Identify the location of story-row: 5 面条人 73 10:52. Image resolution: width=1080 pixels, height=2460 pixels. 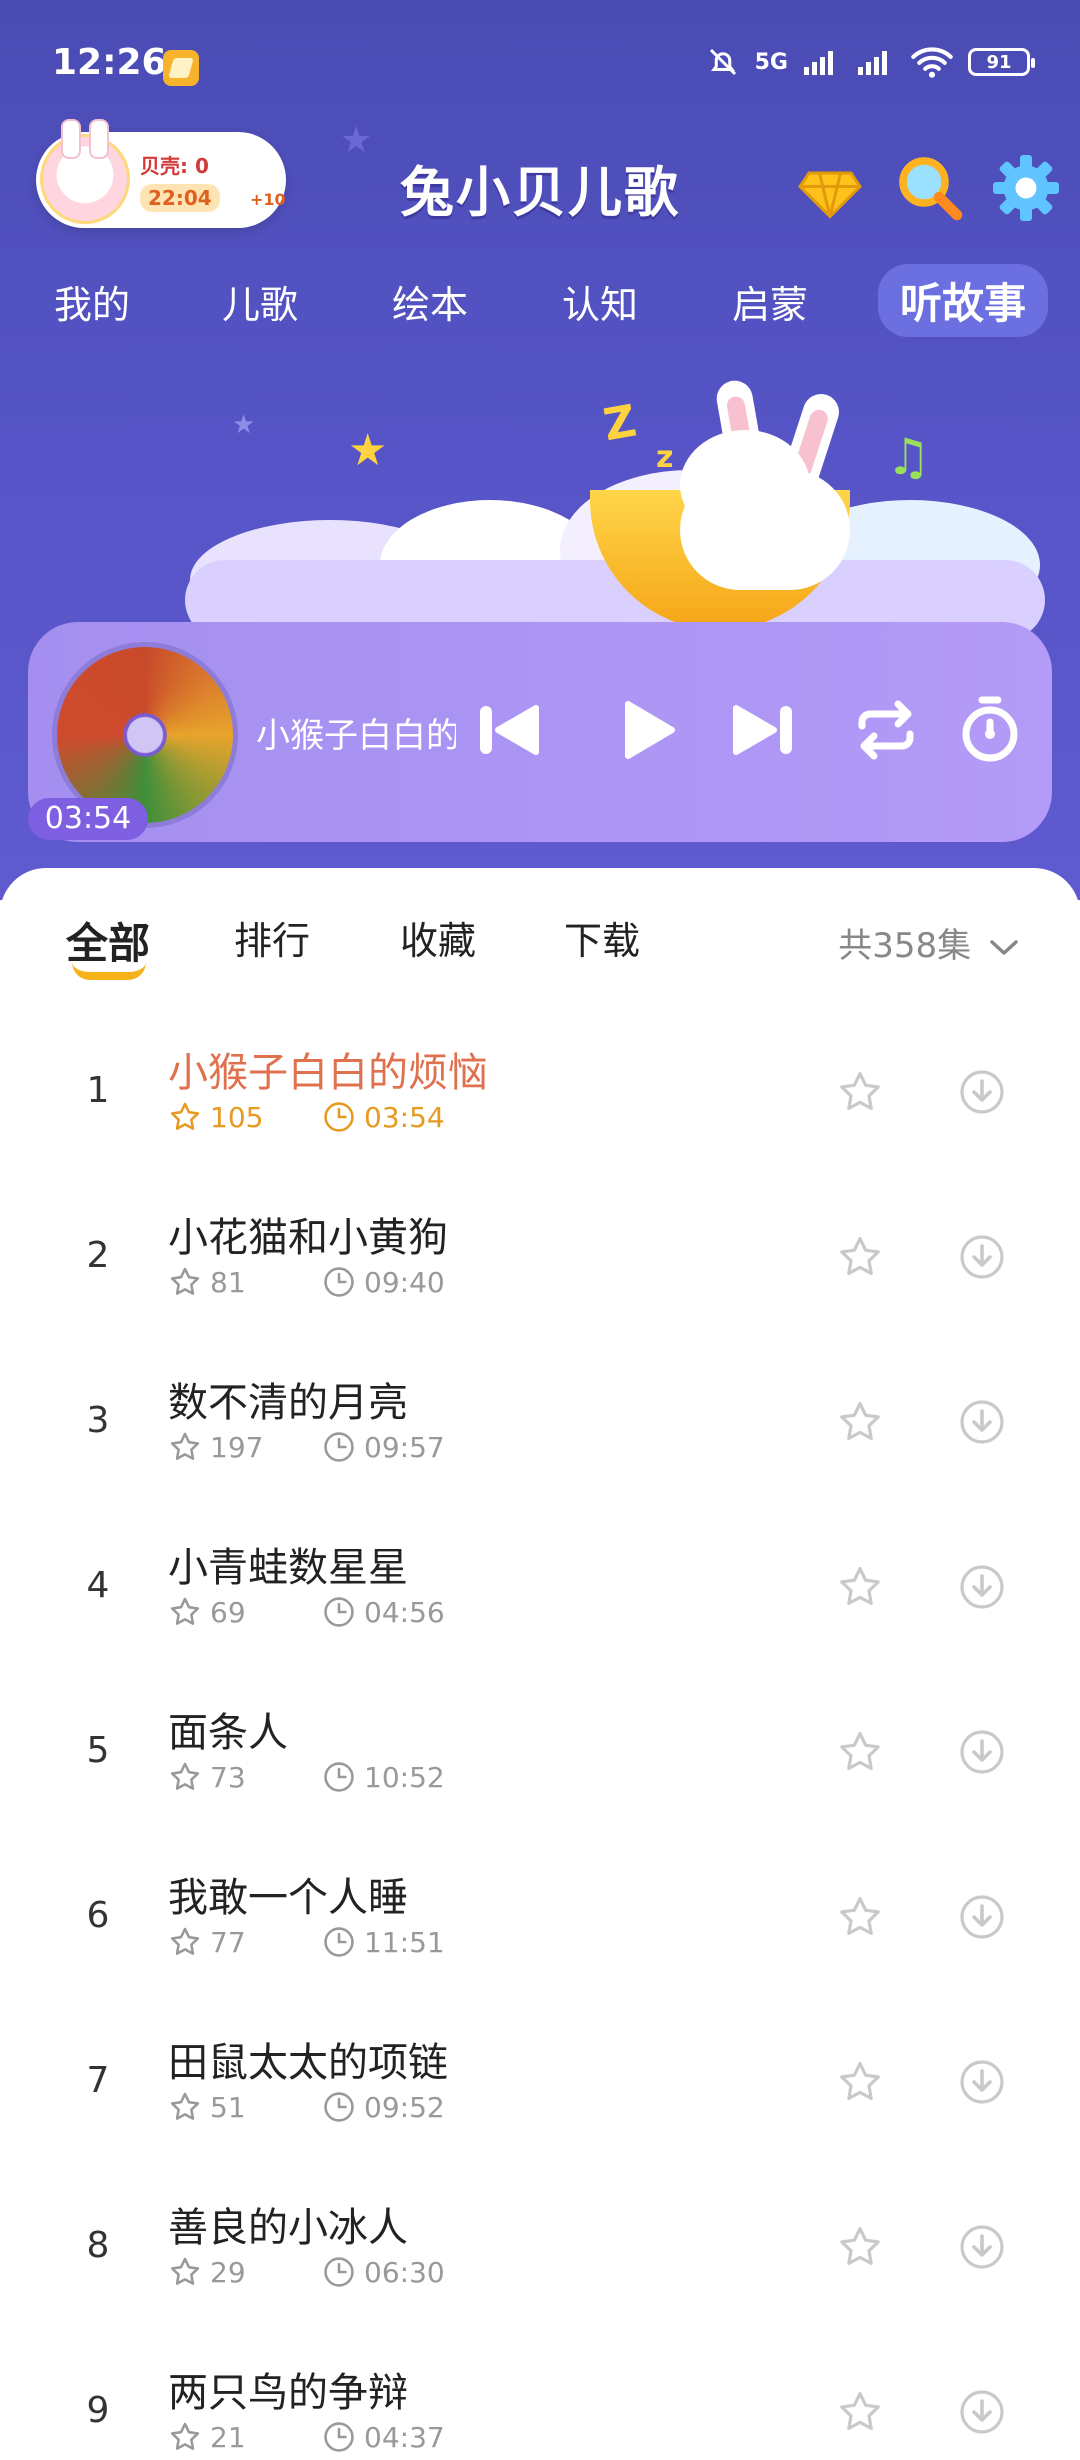
(540, 1782).